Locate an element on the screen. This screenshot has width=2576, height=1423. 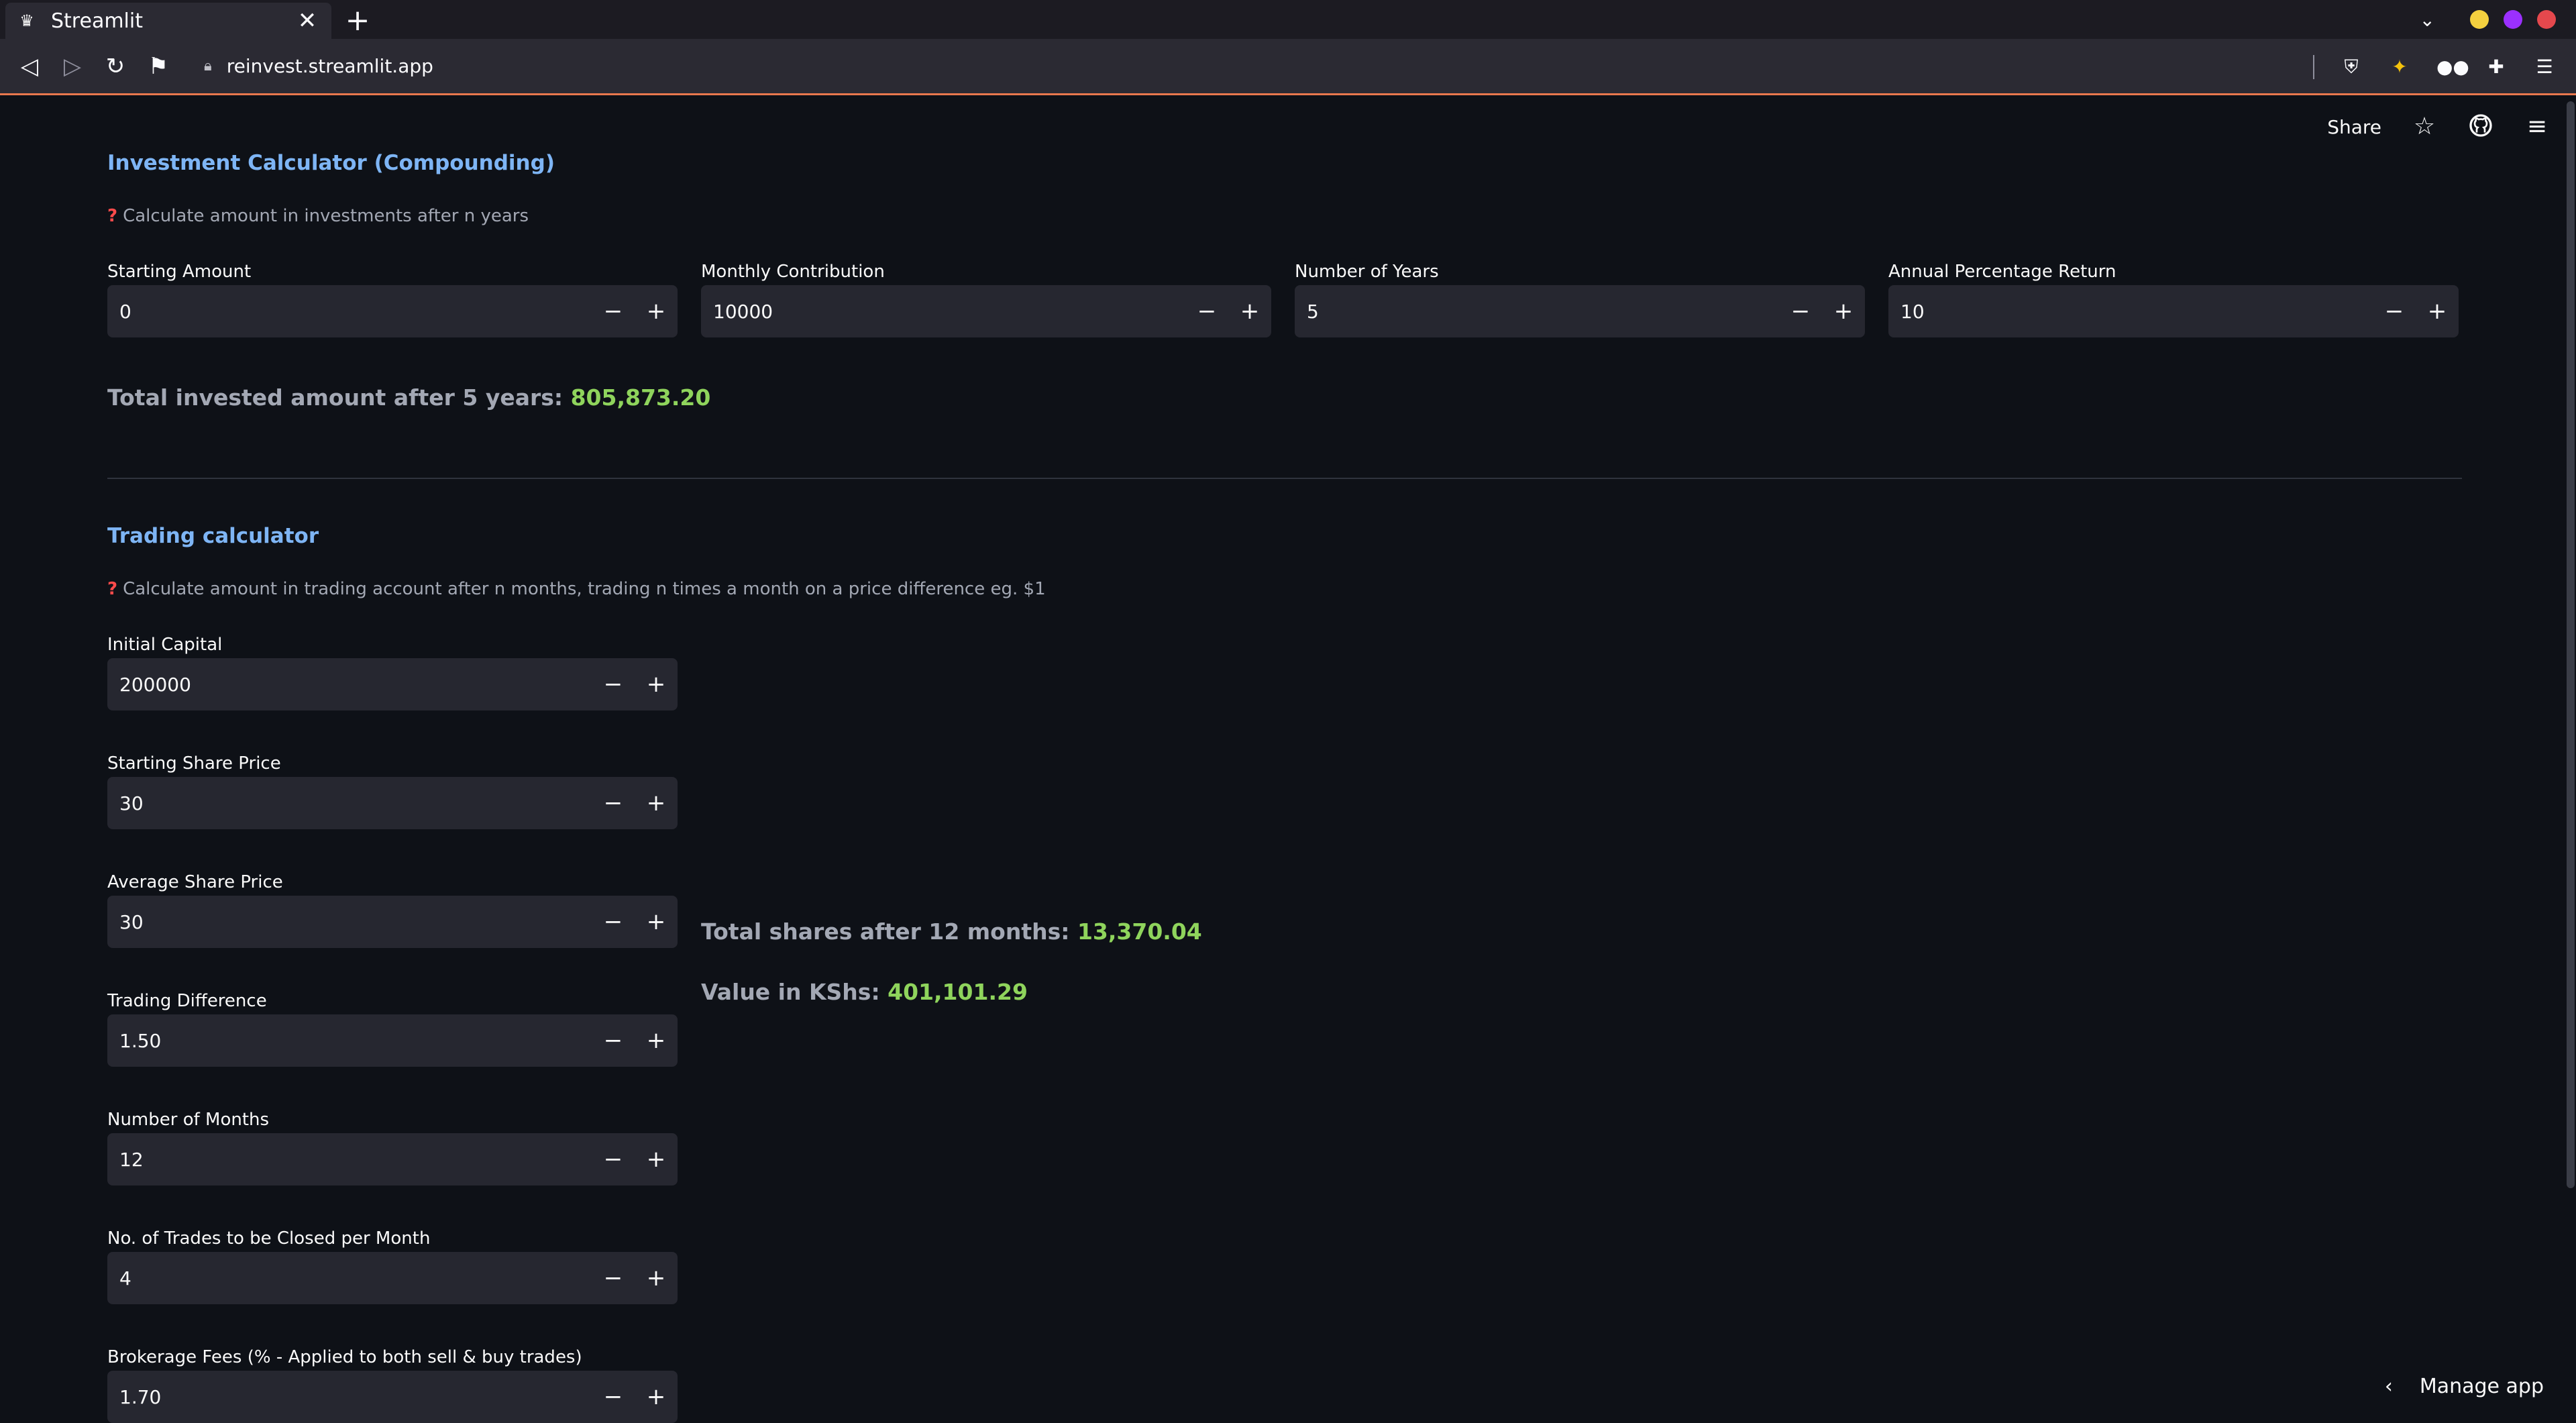
starting-share-price-input: 30 is located at coordinates (349, 803).